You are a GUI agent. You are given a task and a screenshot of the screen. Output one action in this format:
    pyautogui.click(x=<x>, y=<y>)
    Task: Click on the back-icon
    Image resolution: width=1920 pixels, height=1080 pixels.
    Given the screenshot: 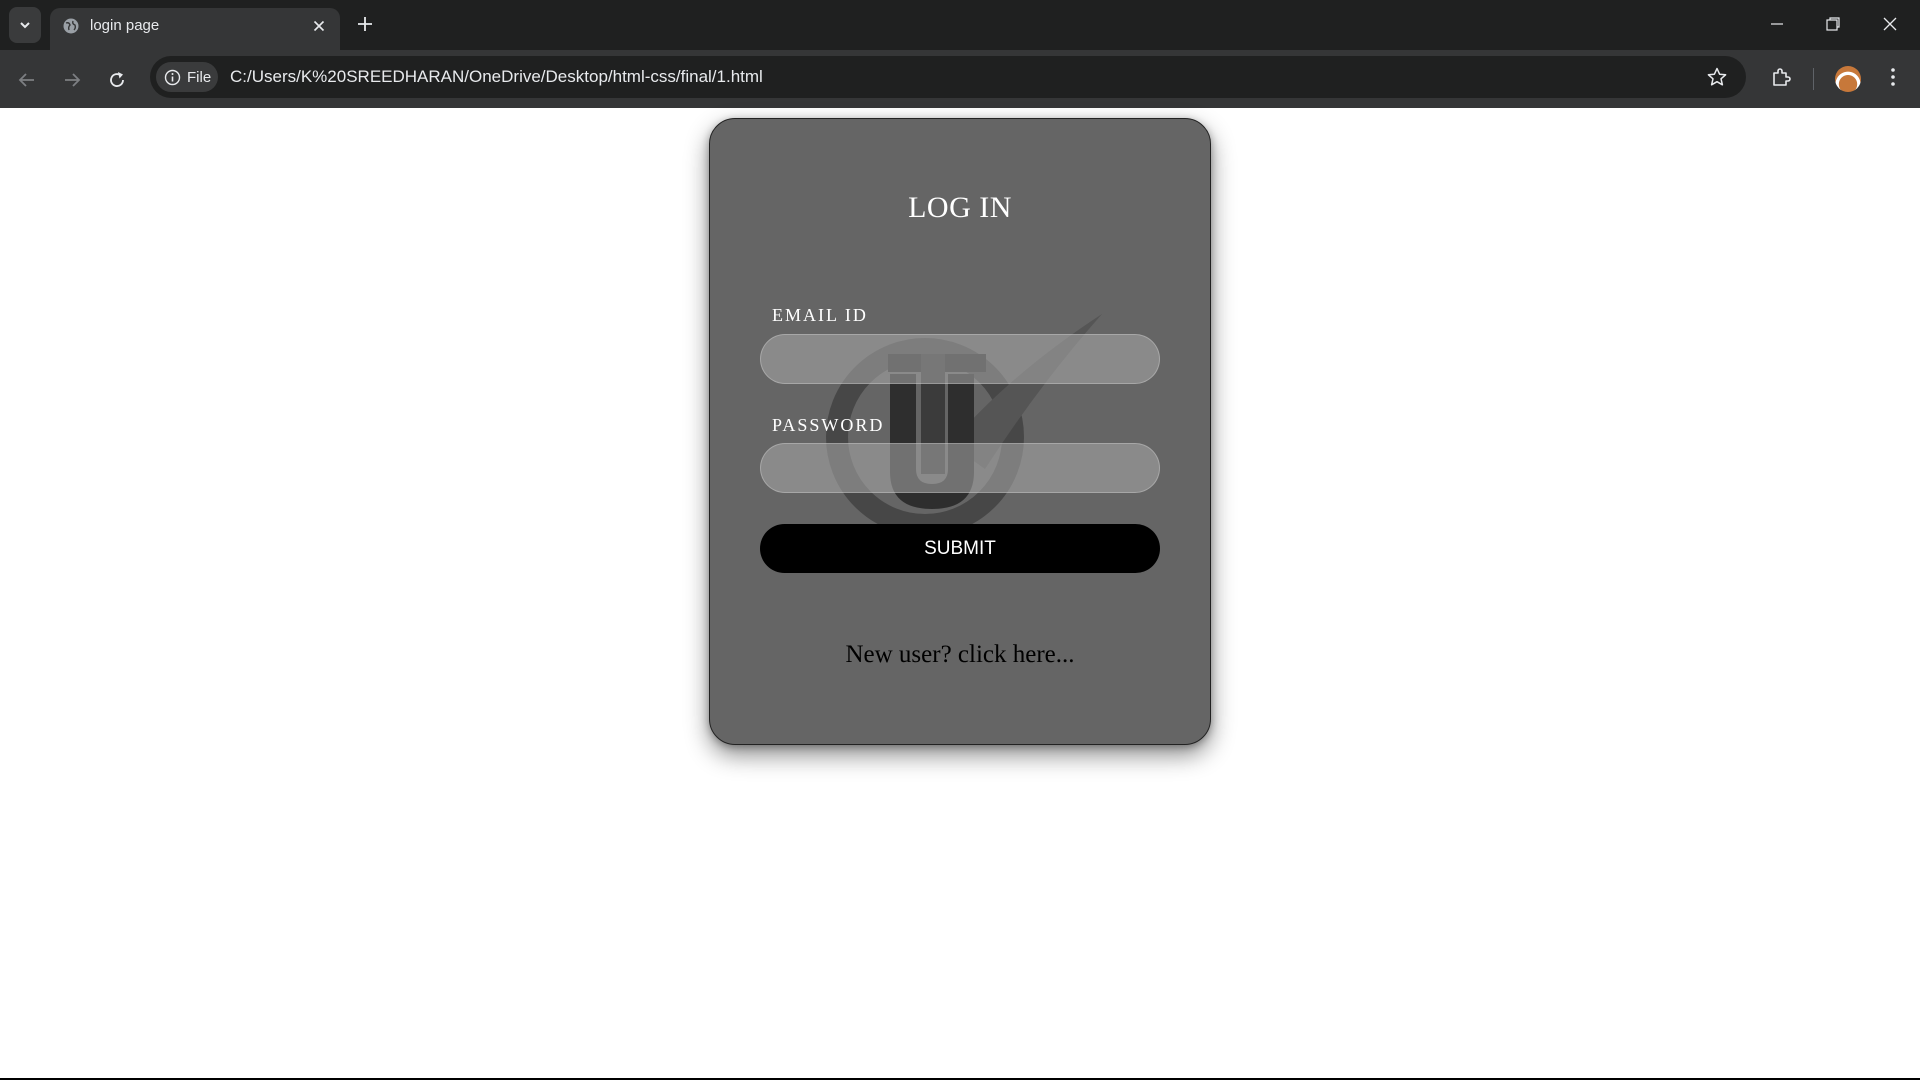 What is the action you would take?
    pyautogui.click(x=27, y=80)
    